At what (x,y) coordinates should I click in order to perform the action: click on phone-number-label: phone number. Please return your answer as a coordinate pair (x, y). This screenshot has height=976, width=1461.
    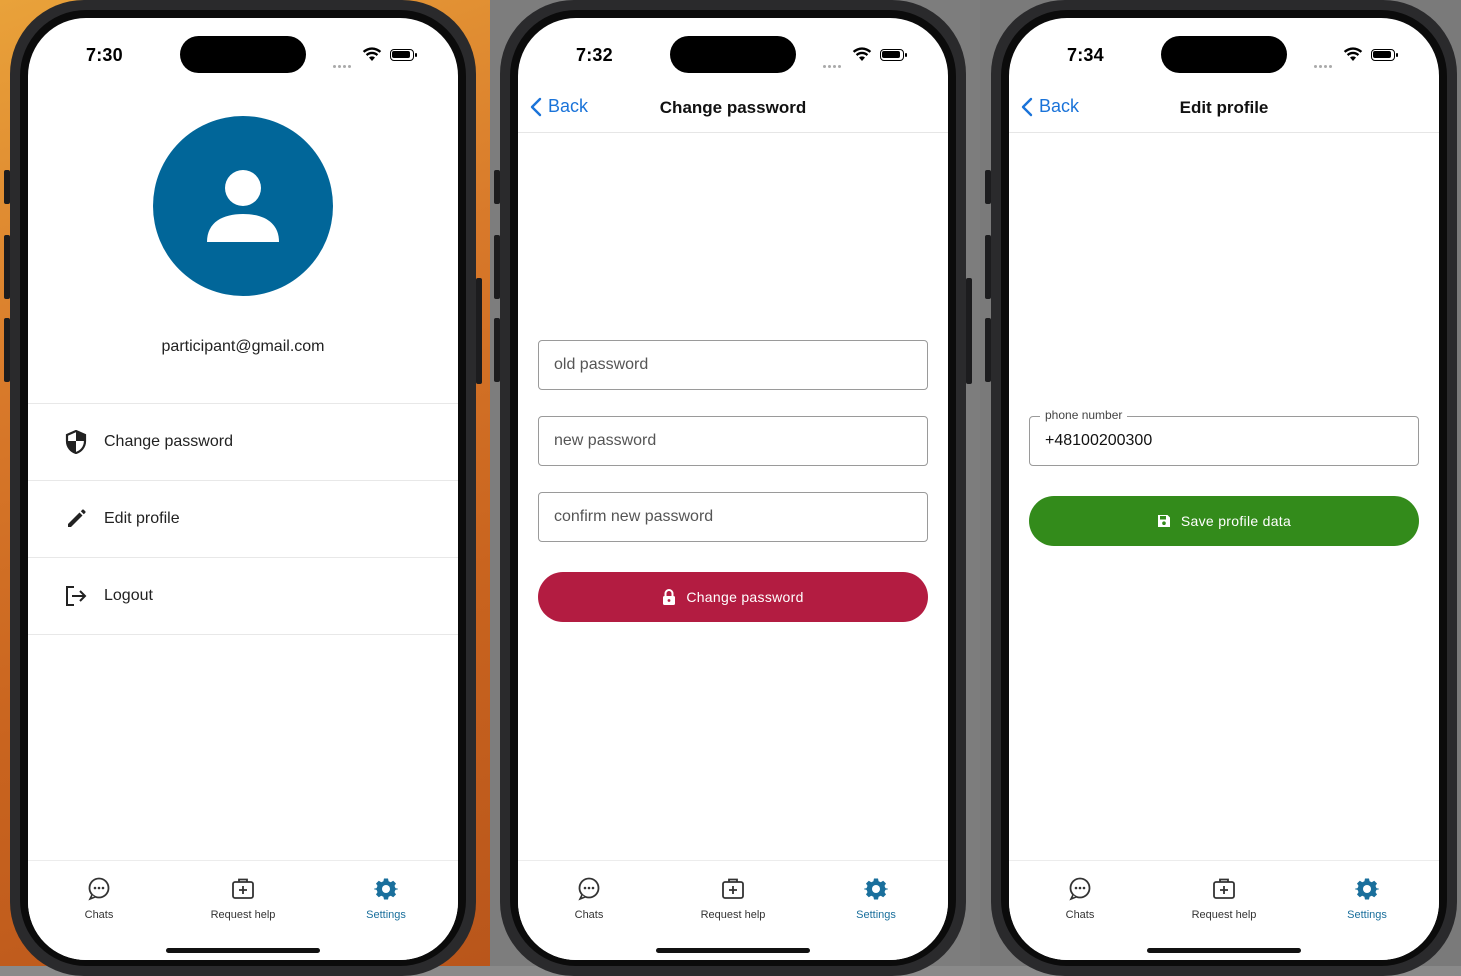
    Looking at the image, I should click on (1084, 415).